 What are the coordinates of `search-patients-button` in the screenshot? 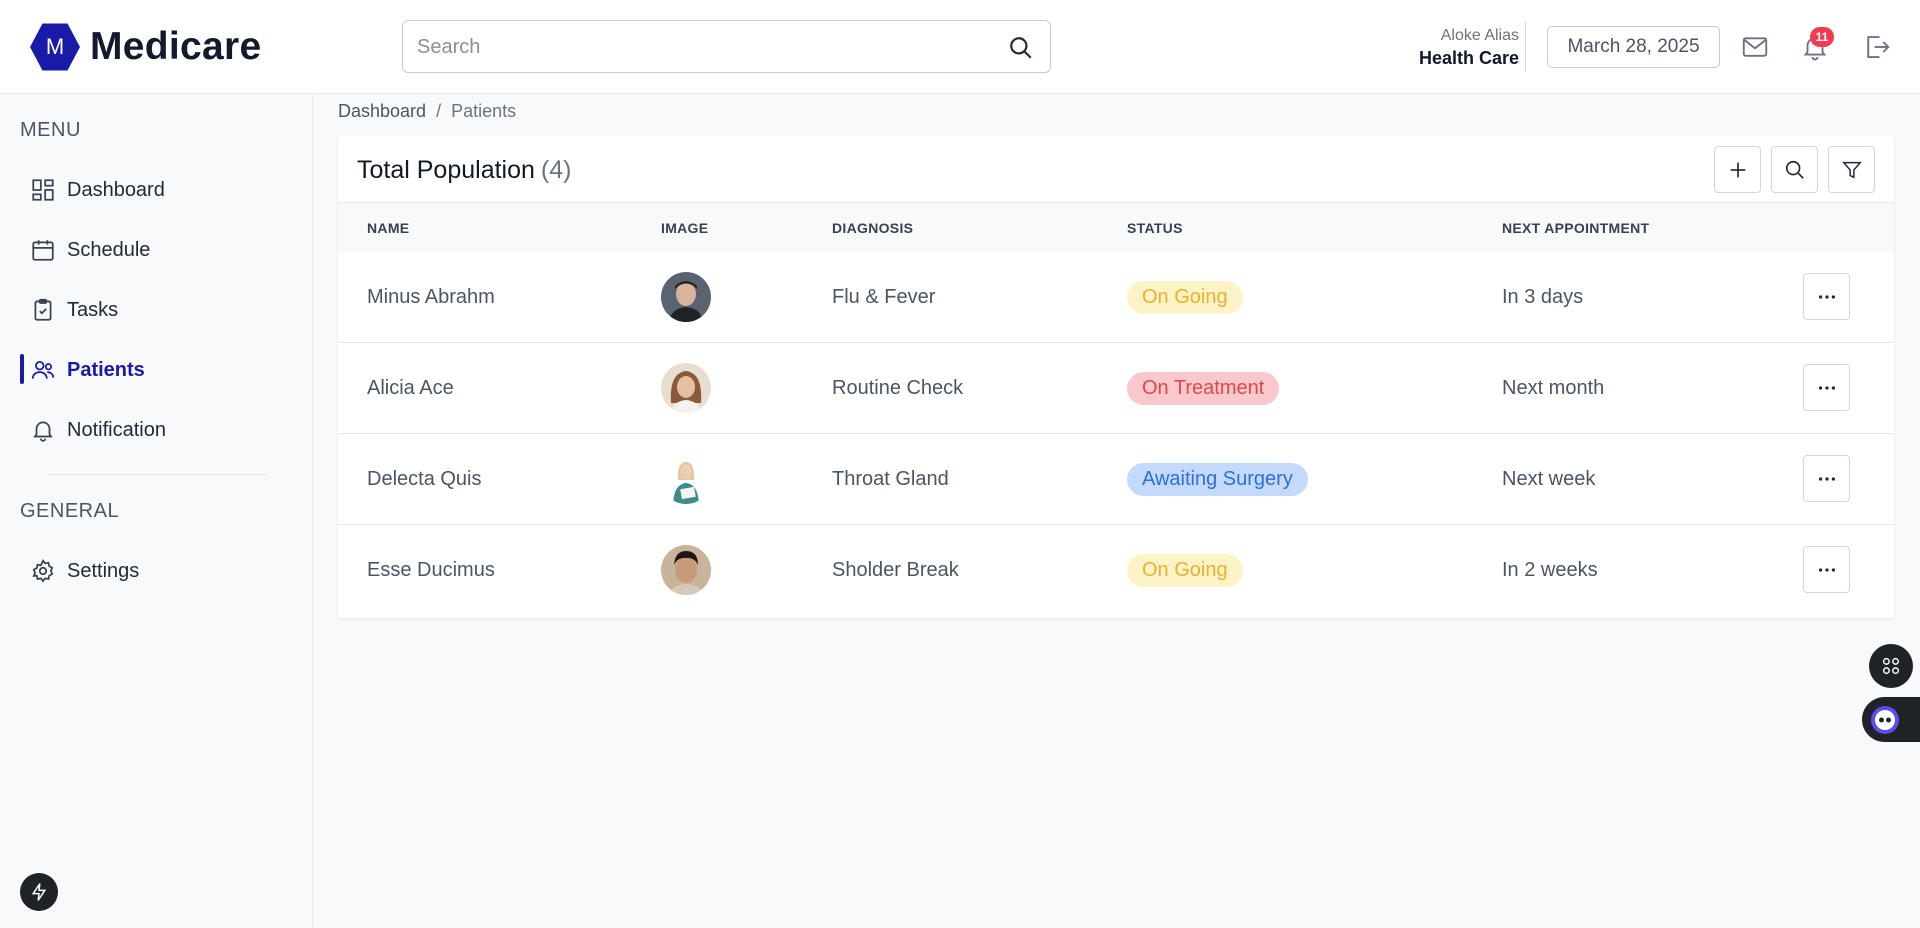 It's located at (1794, 169).